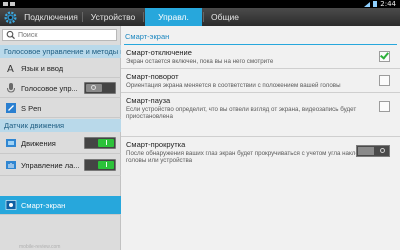 This screenshot has width=400, height=250. What do you see at coordinates (100, 165) in the screenshot?
I see `palm-motion-toggle` at bounding box center [100, 165].